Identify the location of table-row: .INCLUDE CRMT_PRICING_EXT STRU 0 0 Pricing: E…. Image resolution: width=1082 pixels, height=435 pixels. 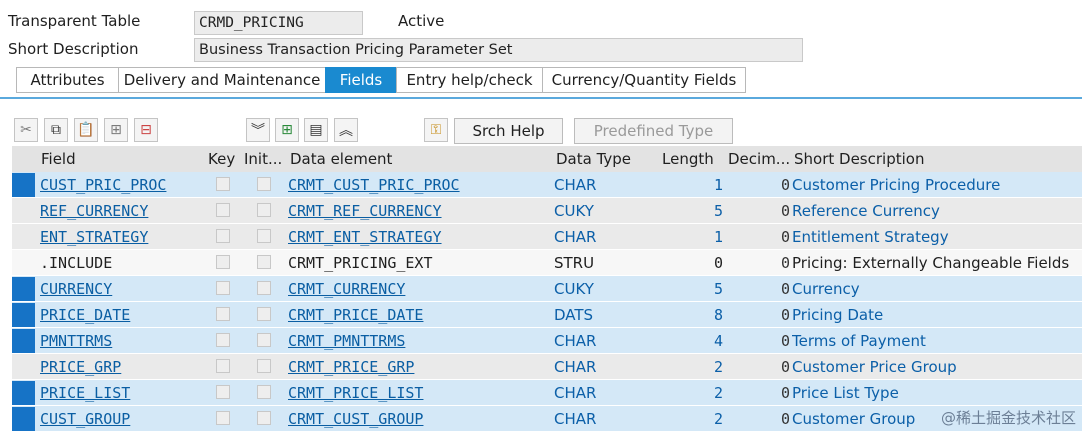
(547, 263).